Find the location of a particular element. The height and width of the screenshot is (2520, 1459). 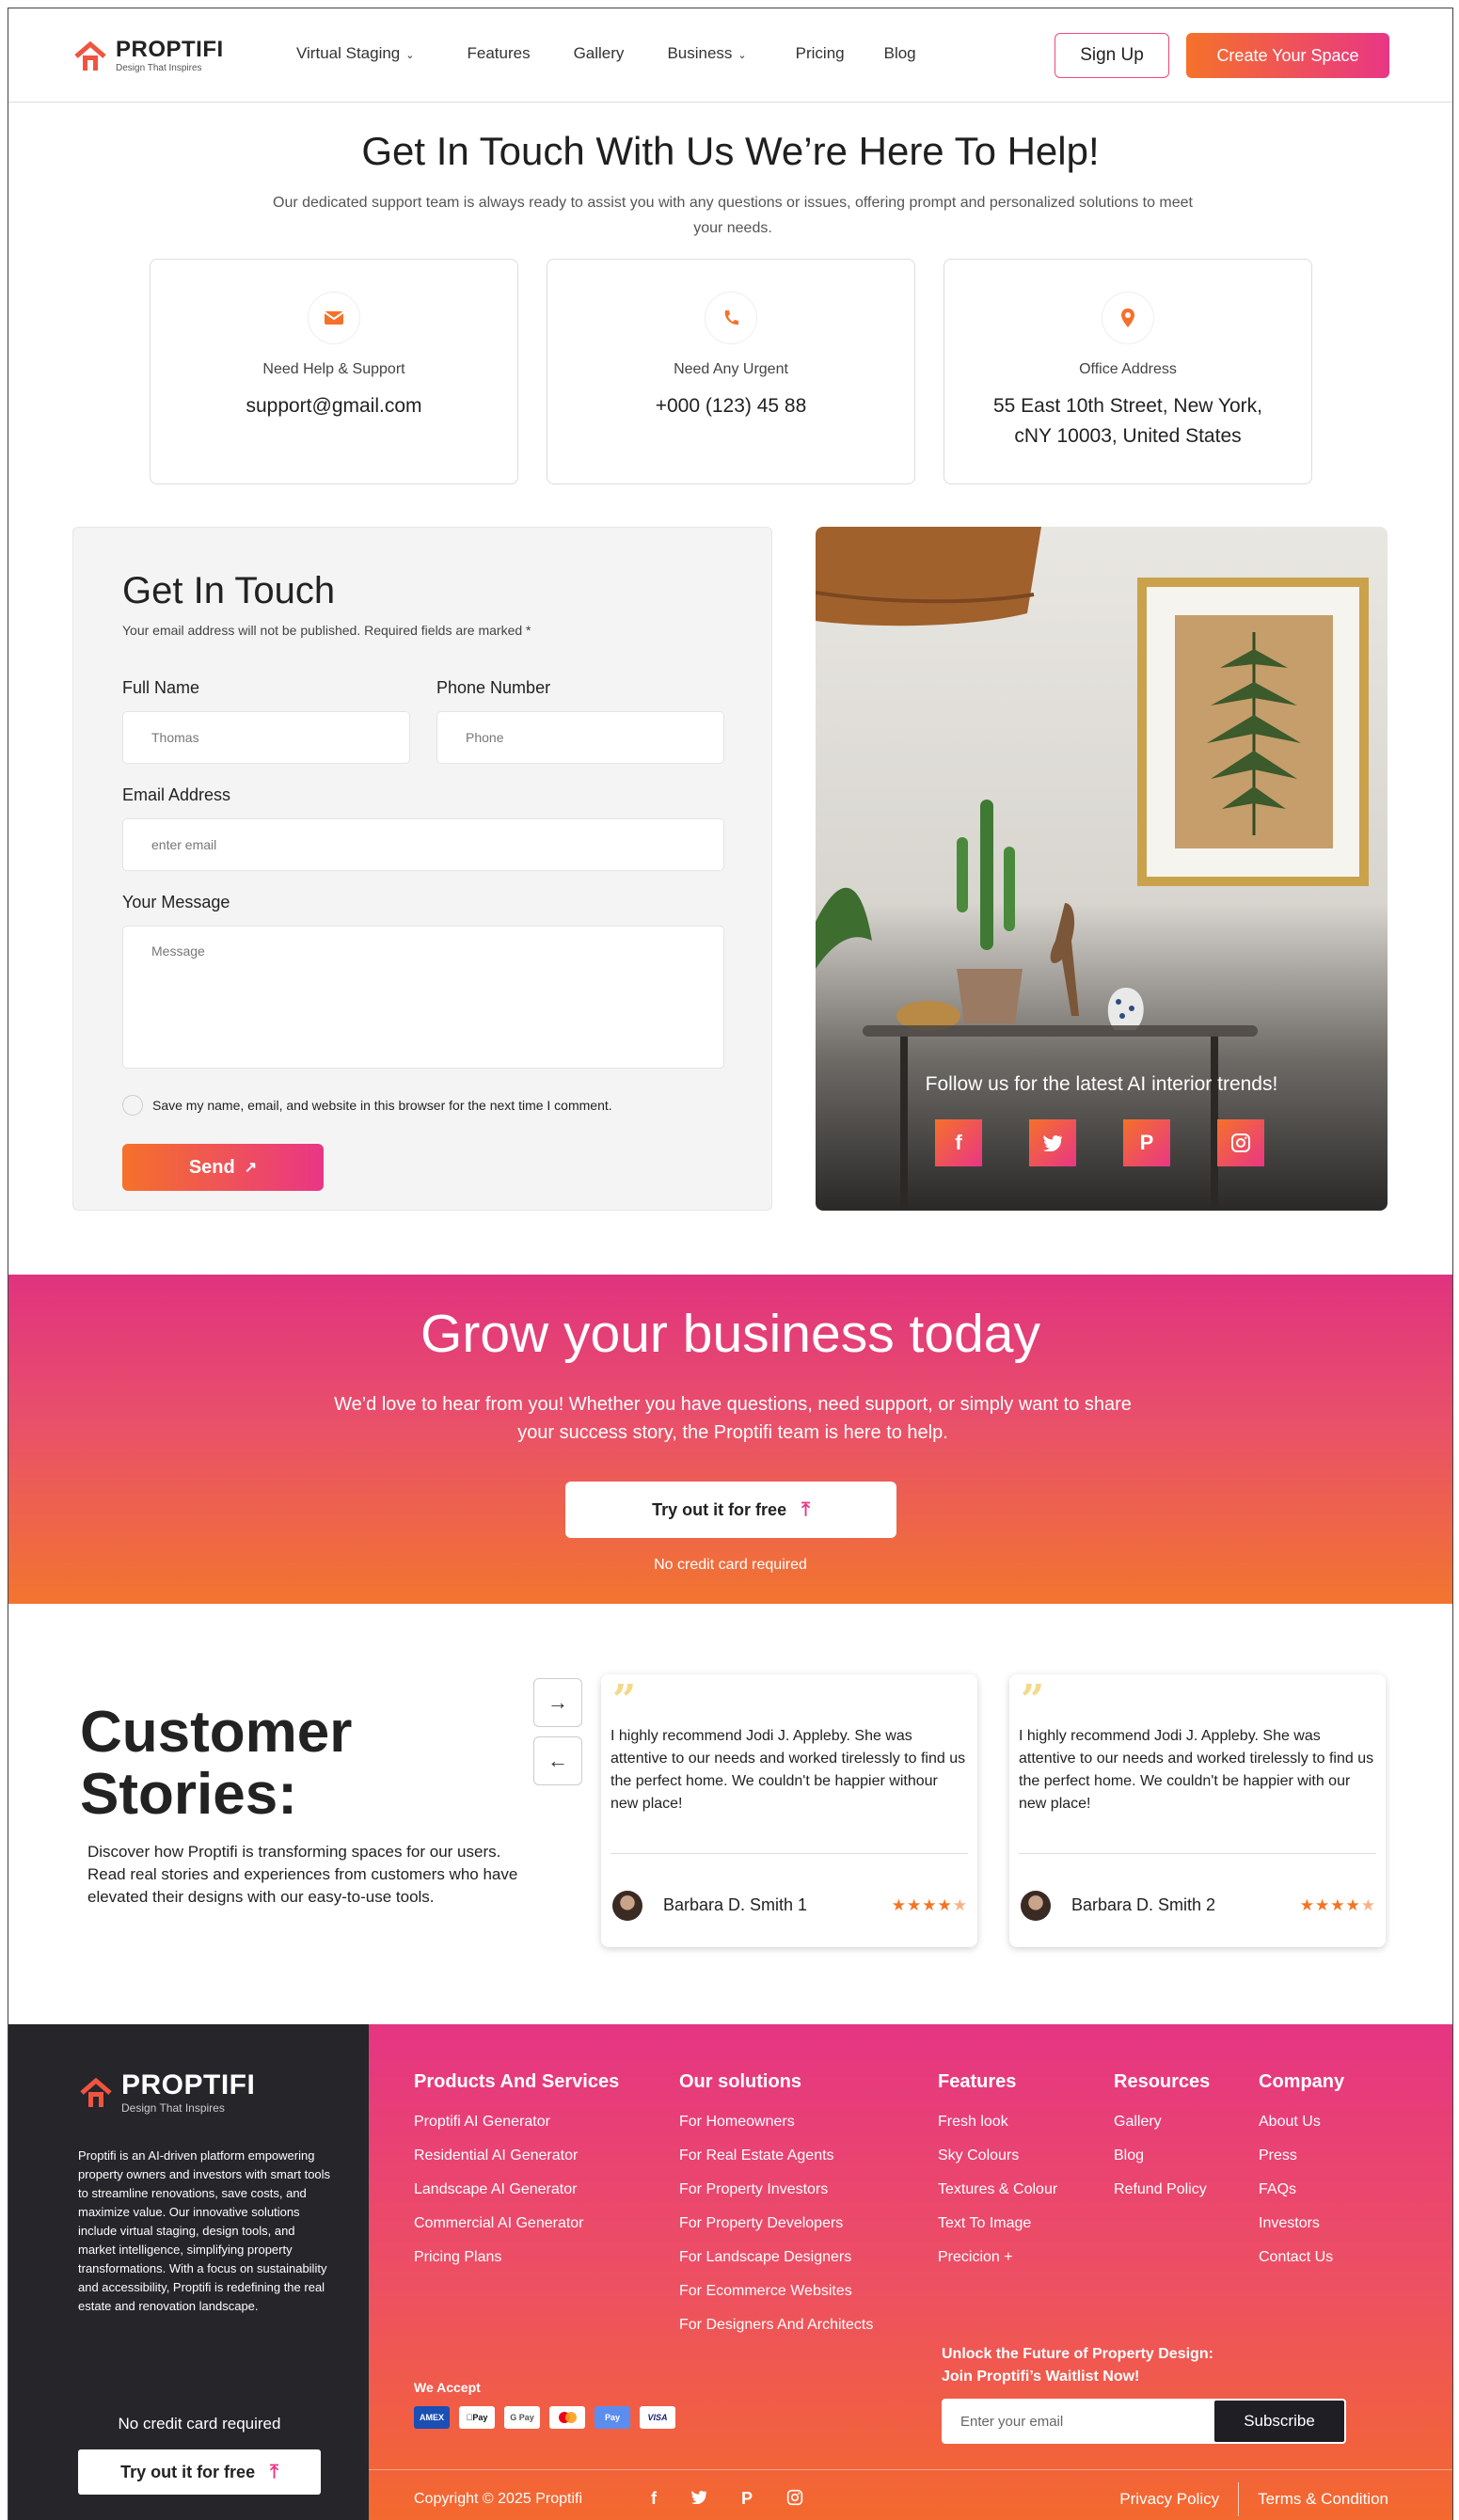

support-email: support@gmail.com is located at coordinates (334, 406).